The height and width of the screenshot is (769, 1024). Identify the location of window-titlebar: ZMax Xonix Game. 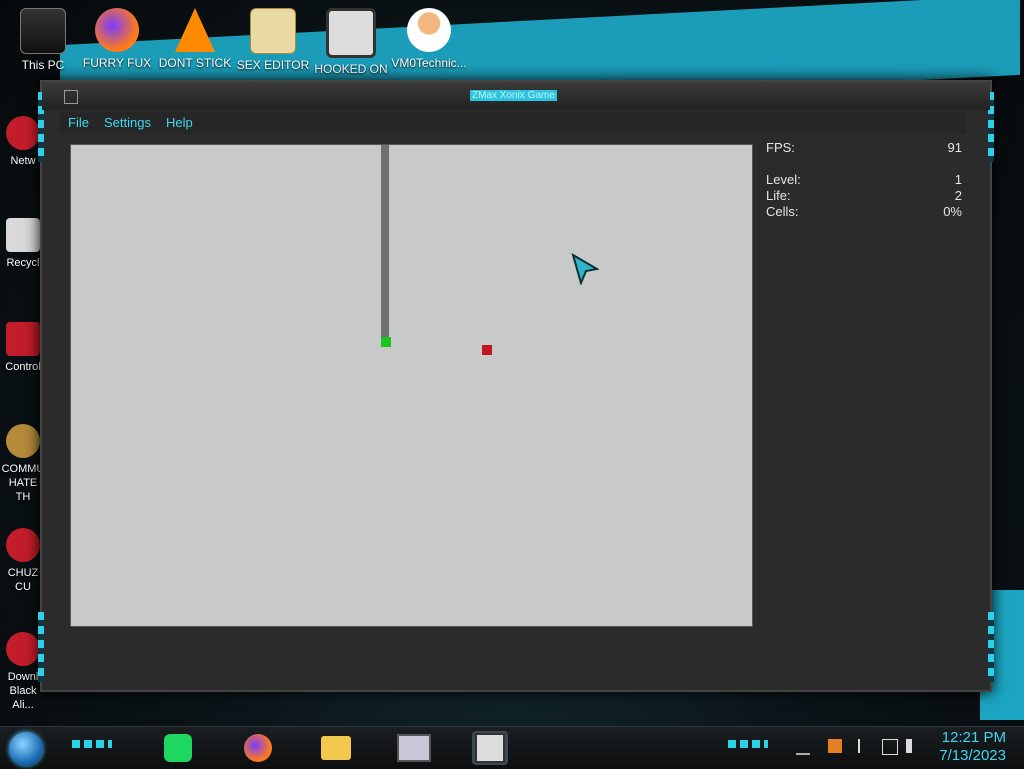
(516, 96).